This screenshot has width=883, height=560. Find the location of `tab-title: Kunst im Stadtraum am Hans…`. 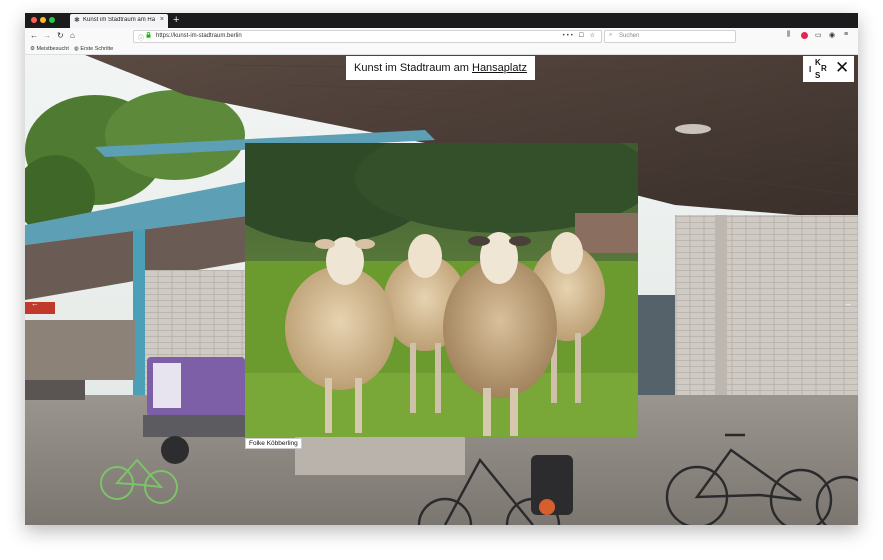

tab-title: Kunst im Stadtraum am Hans… is located at coordinates (119, 20).